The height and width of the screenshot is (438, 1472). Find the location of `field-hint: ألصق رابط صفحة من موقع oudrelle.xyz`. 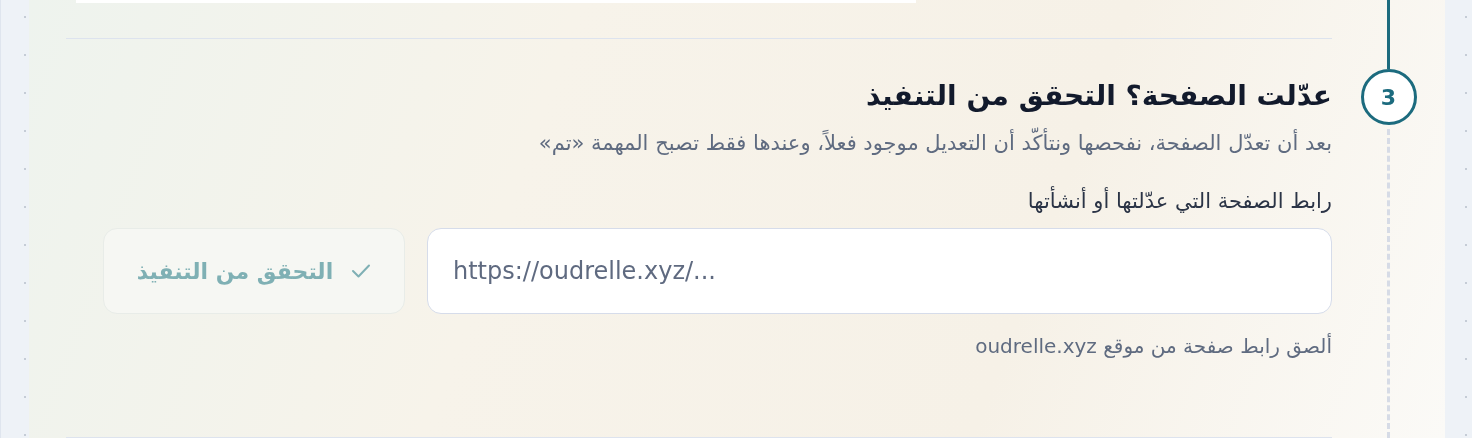

field-hint: ألصق رابط صفحة من موقع oudrelle.xyz is located at coordinates (1153, 346).